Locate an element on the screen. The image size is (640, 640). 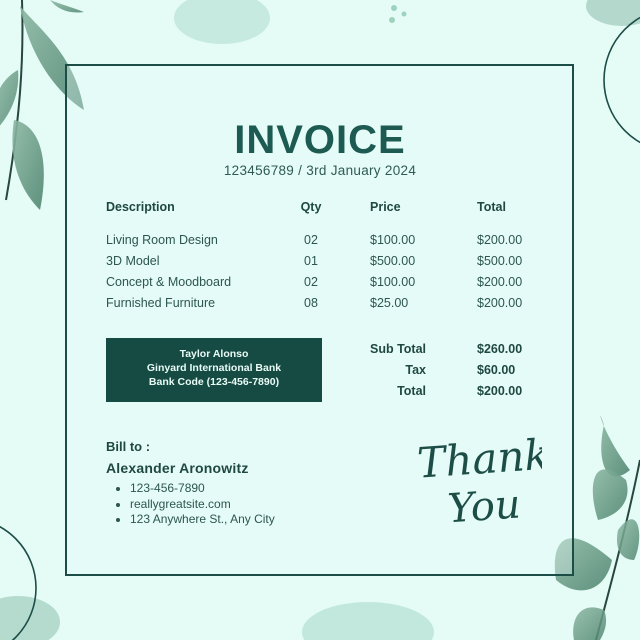
tax-label: Tax is located at coordinates (415, 370).